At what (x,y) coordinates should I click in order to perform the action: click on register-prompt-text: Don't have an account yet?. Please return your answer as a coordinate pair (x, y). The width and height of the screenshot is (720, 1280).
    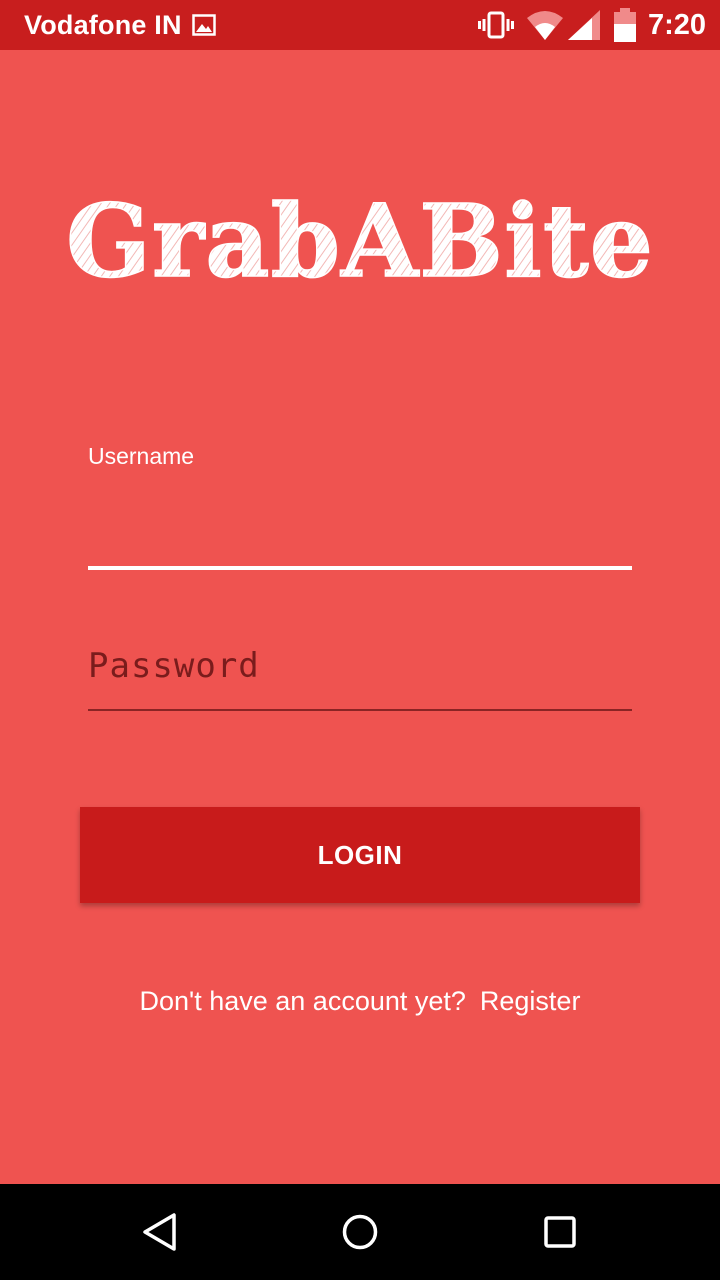
    Looking at the image, I should click on (302, 1001).